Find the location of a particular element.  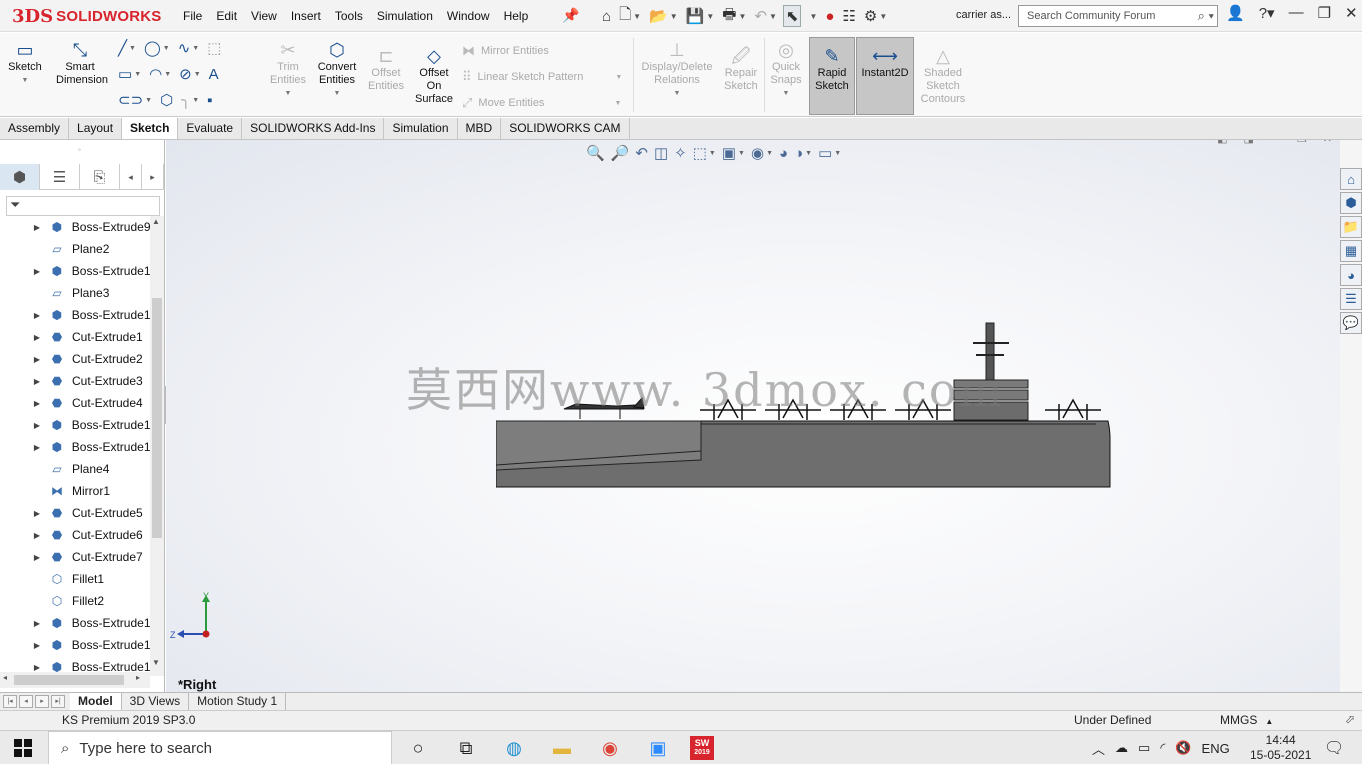

move-entities-button: ⤢ Move Entities ▼ is located at coordinates (541, 103).